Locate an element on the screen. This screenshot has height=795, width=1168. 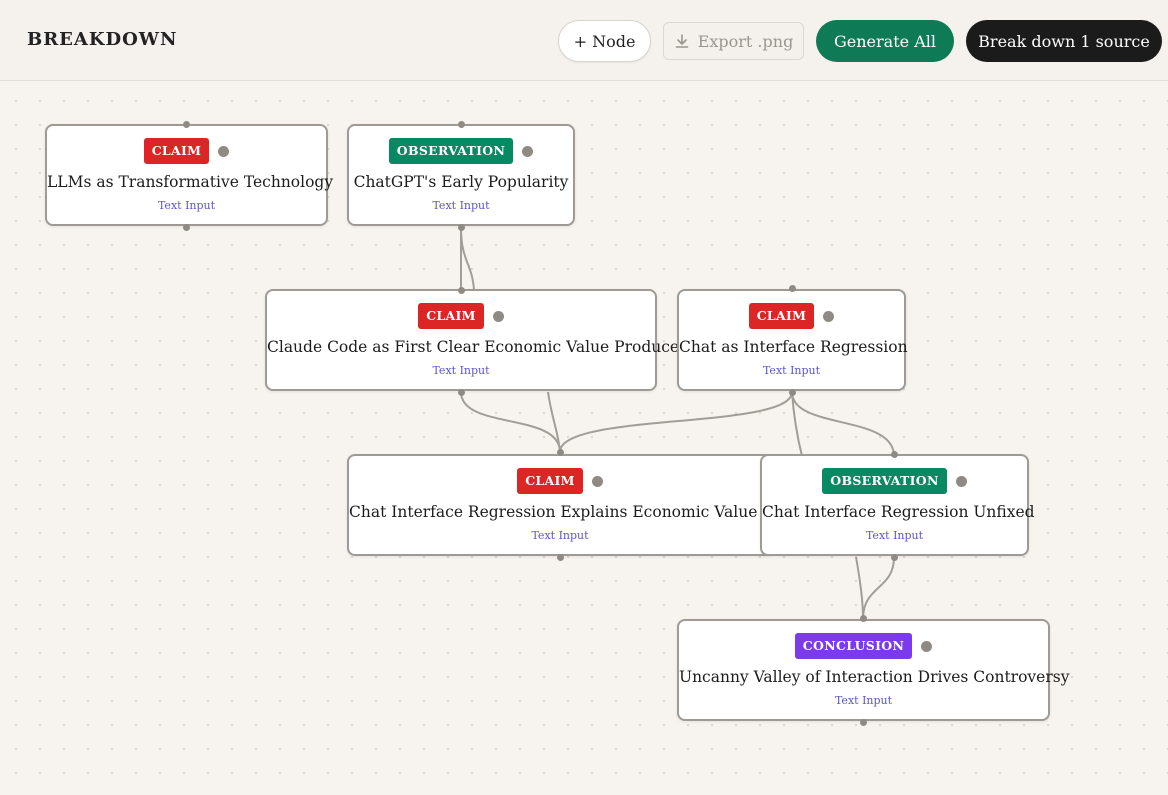
node-title: Chat Interface Regression Unfixed is located at coordinates (898, 512).